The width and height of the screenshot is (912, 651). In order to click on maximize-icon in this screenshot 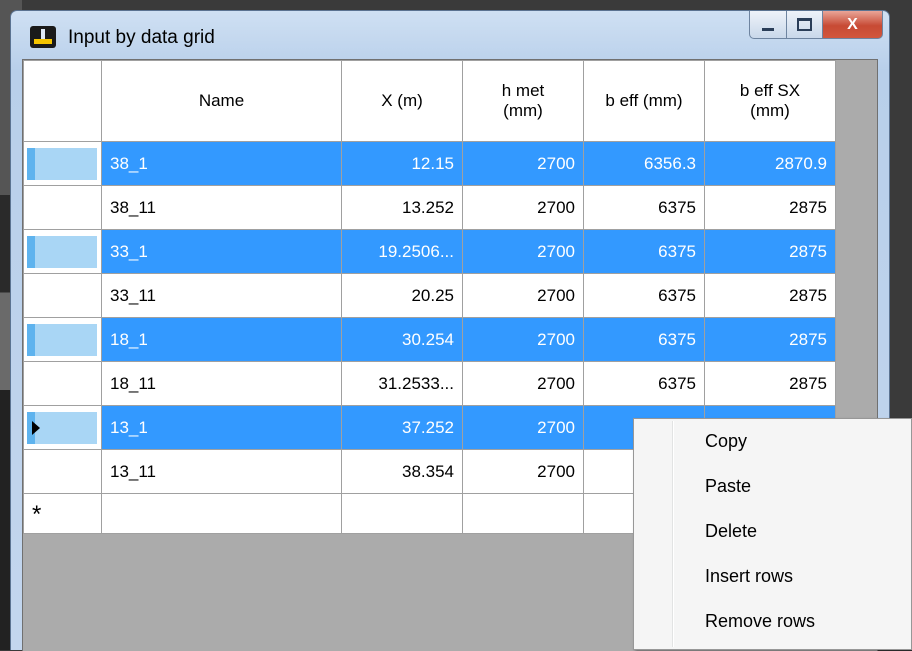, I will do `click(804, 24)`.